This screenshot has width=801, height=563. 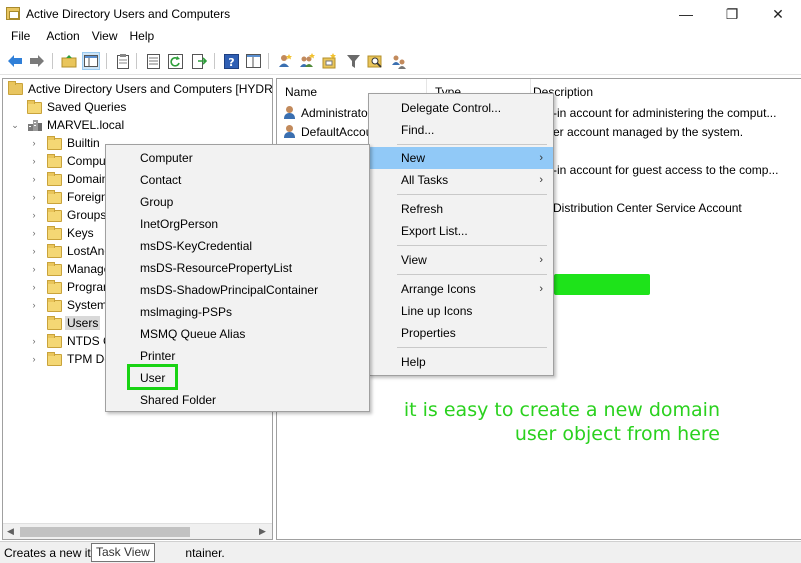 I want to click on menu-item-refresh: Refresh, so click(x=461, y=209).